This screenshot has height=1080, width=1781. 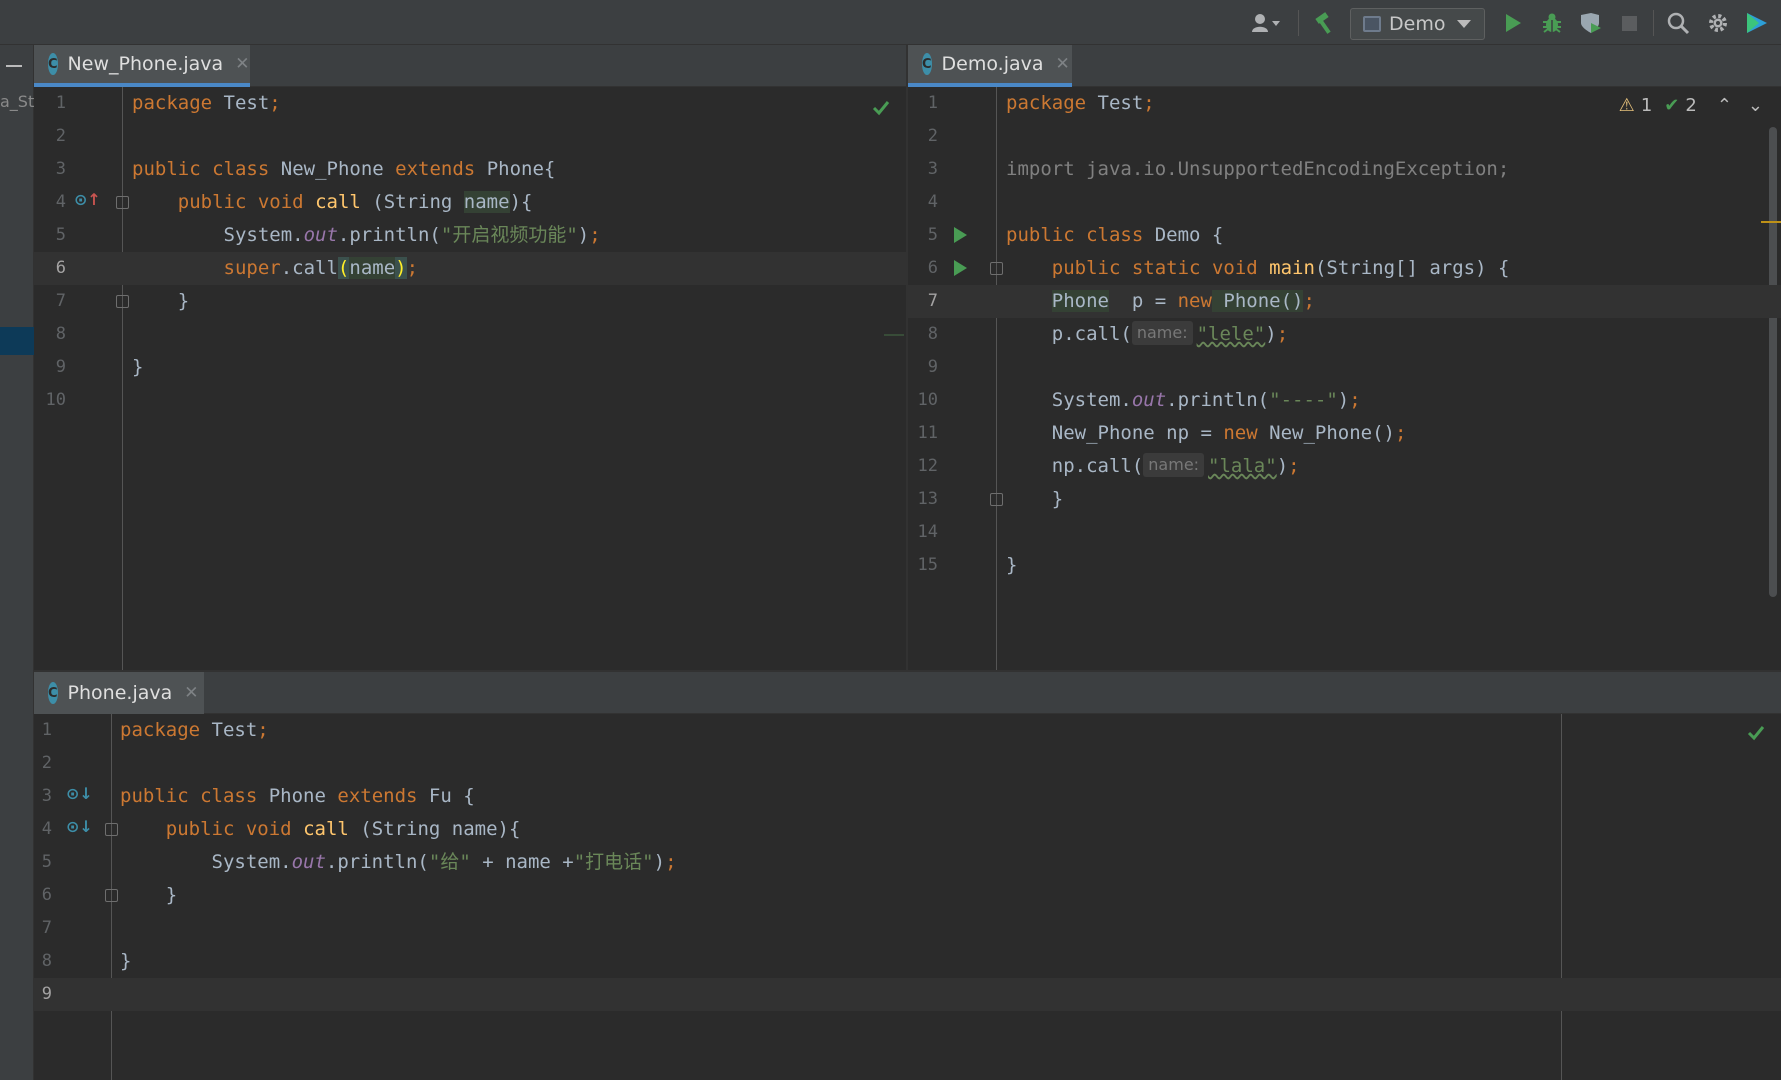 What do you see at coordinates (470, 66) in the screenshot?
I see `tab-bar: C New_Phone.java ✕` at bounding box center [470, 66].